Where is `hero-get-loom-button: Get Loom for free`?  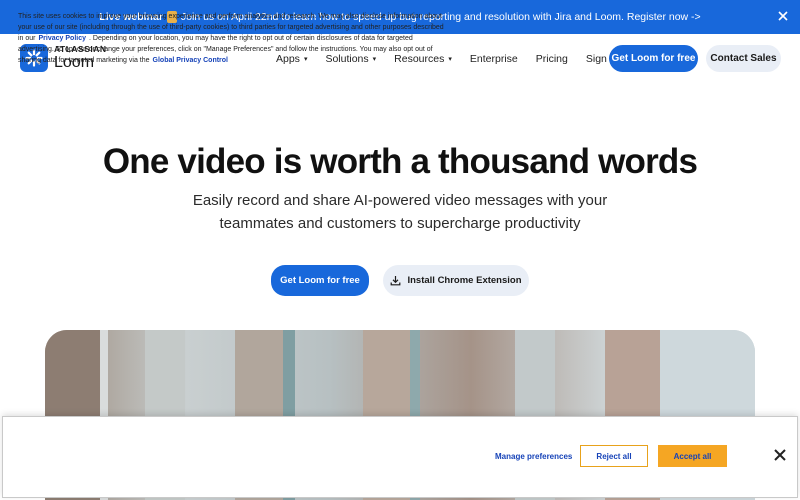
hero-get-loom-button: Get Loom for free is located at coordinates (320, 280).